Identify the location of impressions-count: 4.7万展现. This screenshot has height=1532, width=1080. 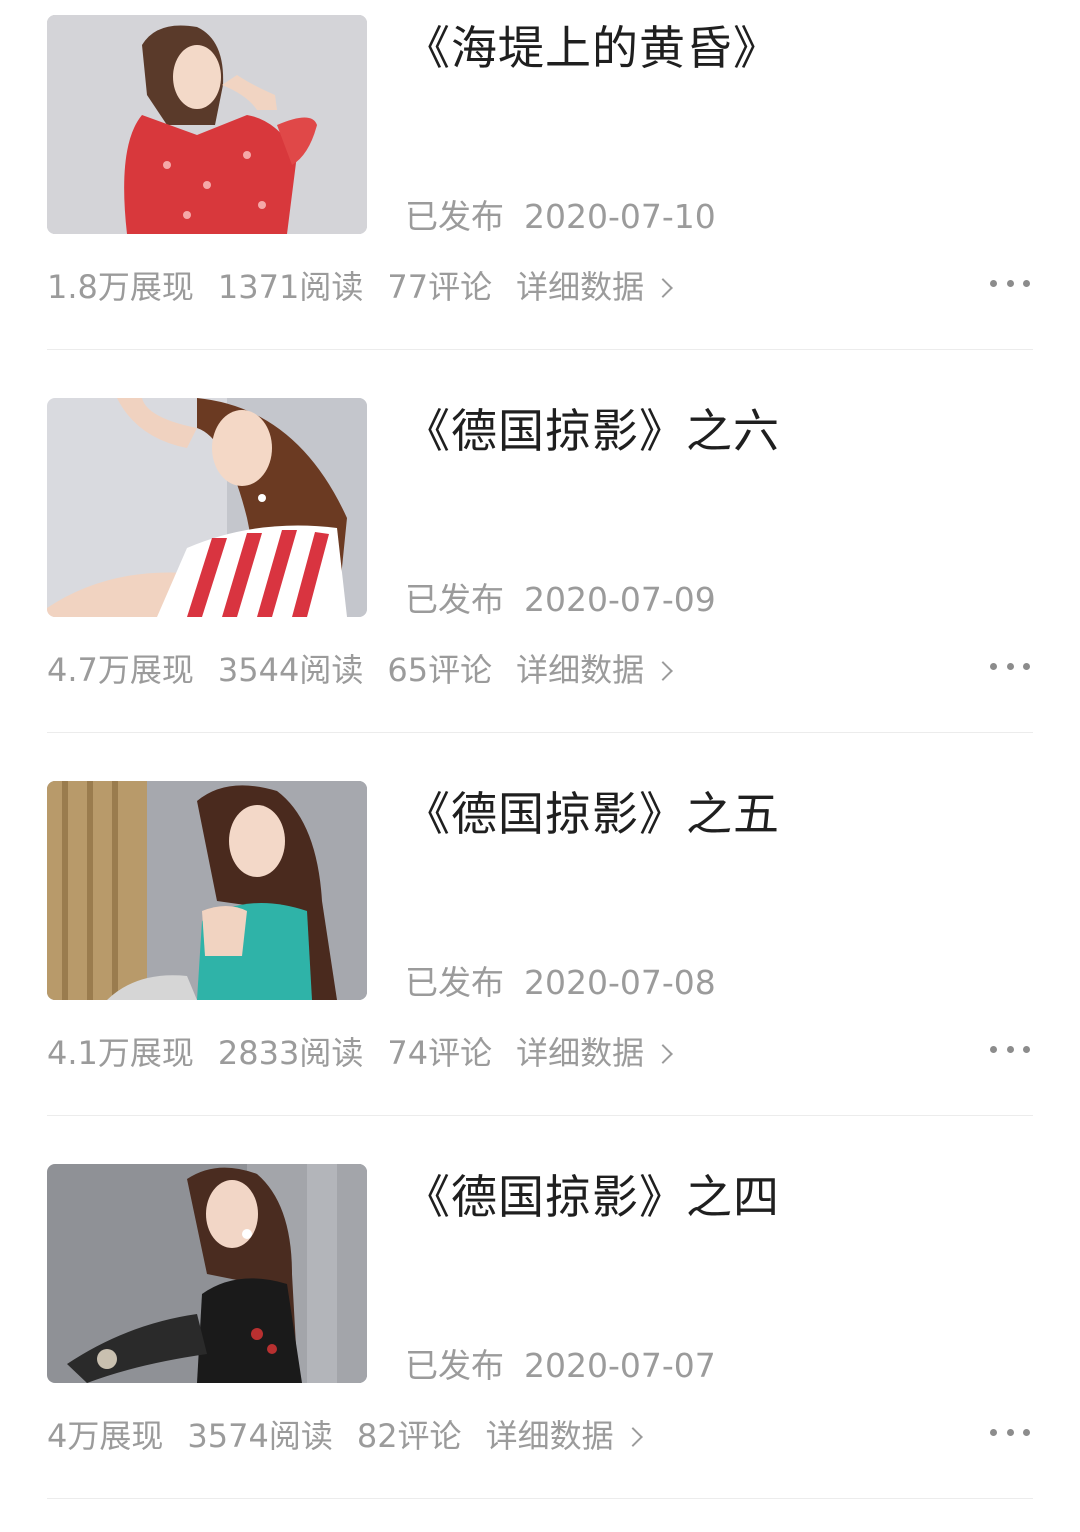
(120, 670).